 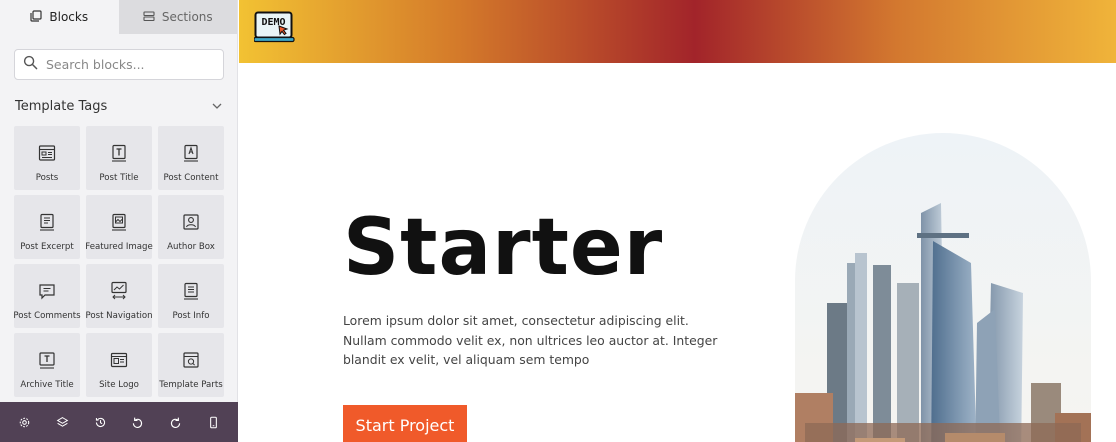 I want to click on start-project-button: Start Project, so click(x=405, y=423).